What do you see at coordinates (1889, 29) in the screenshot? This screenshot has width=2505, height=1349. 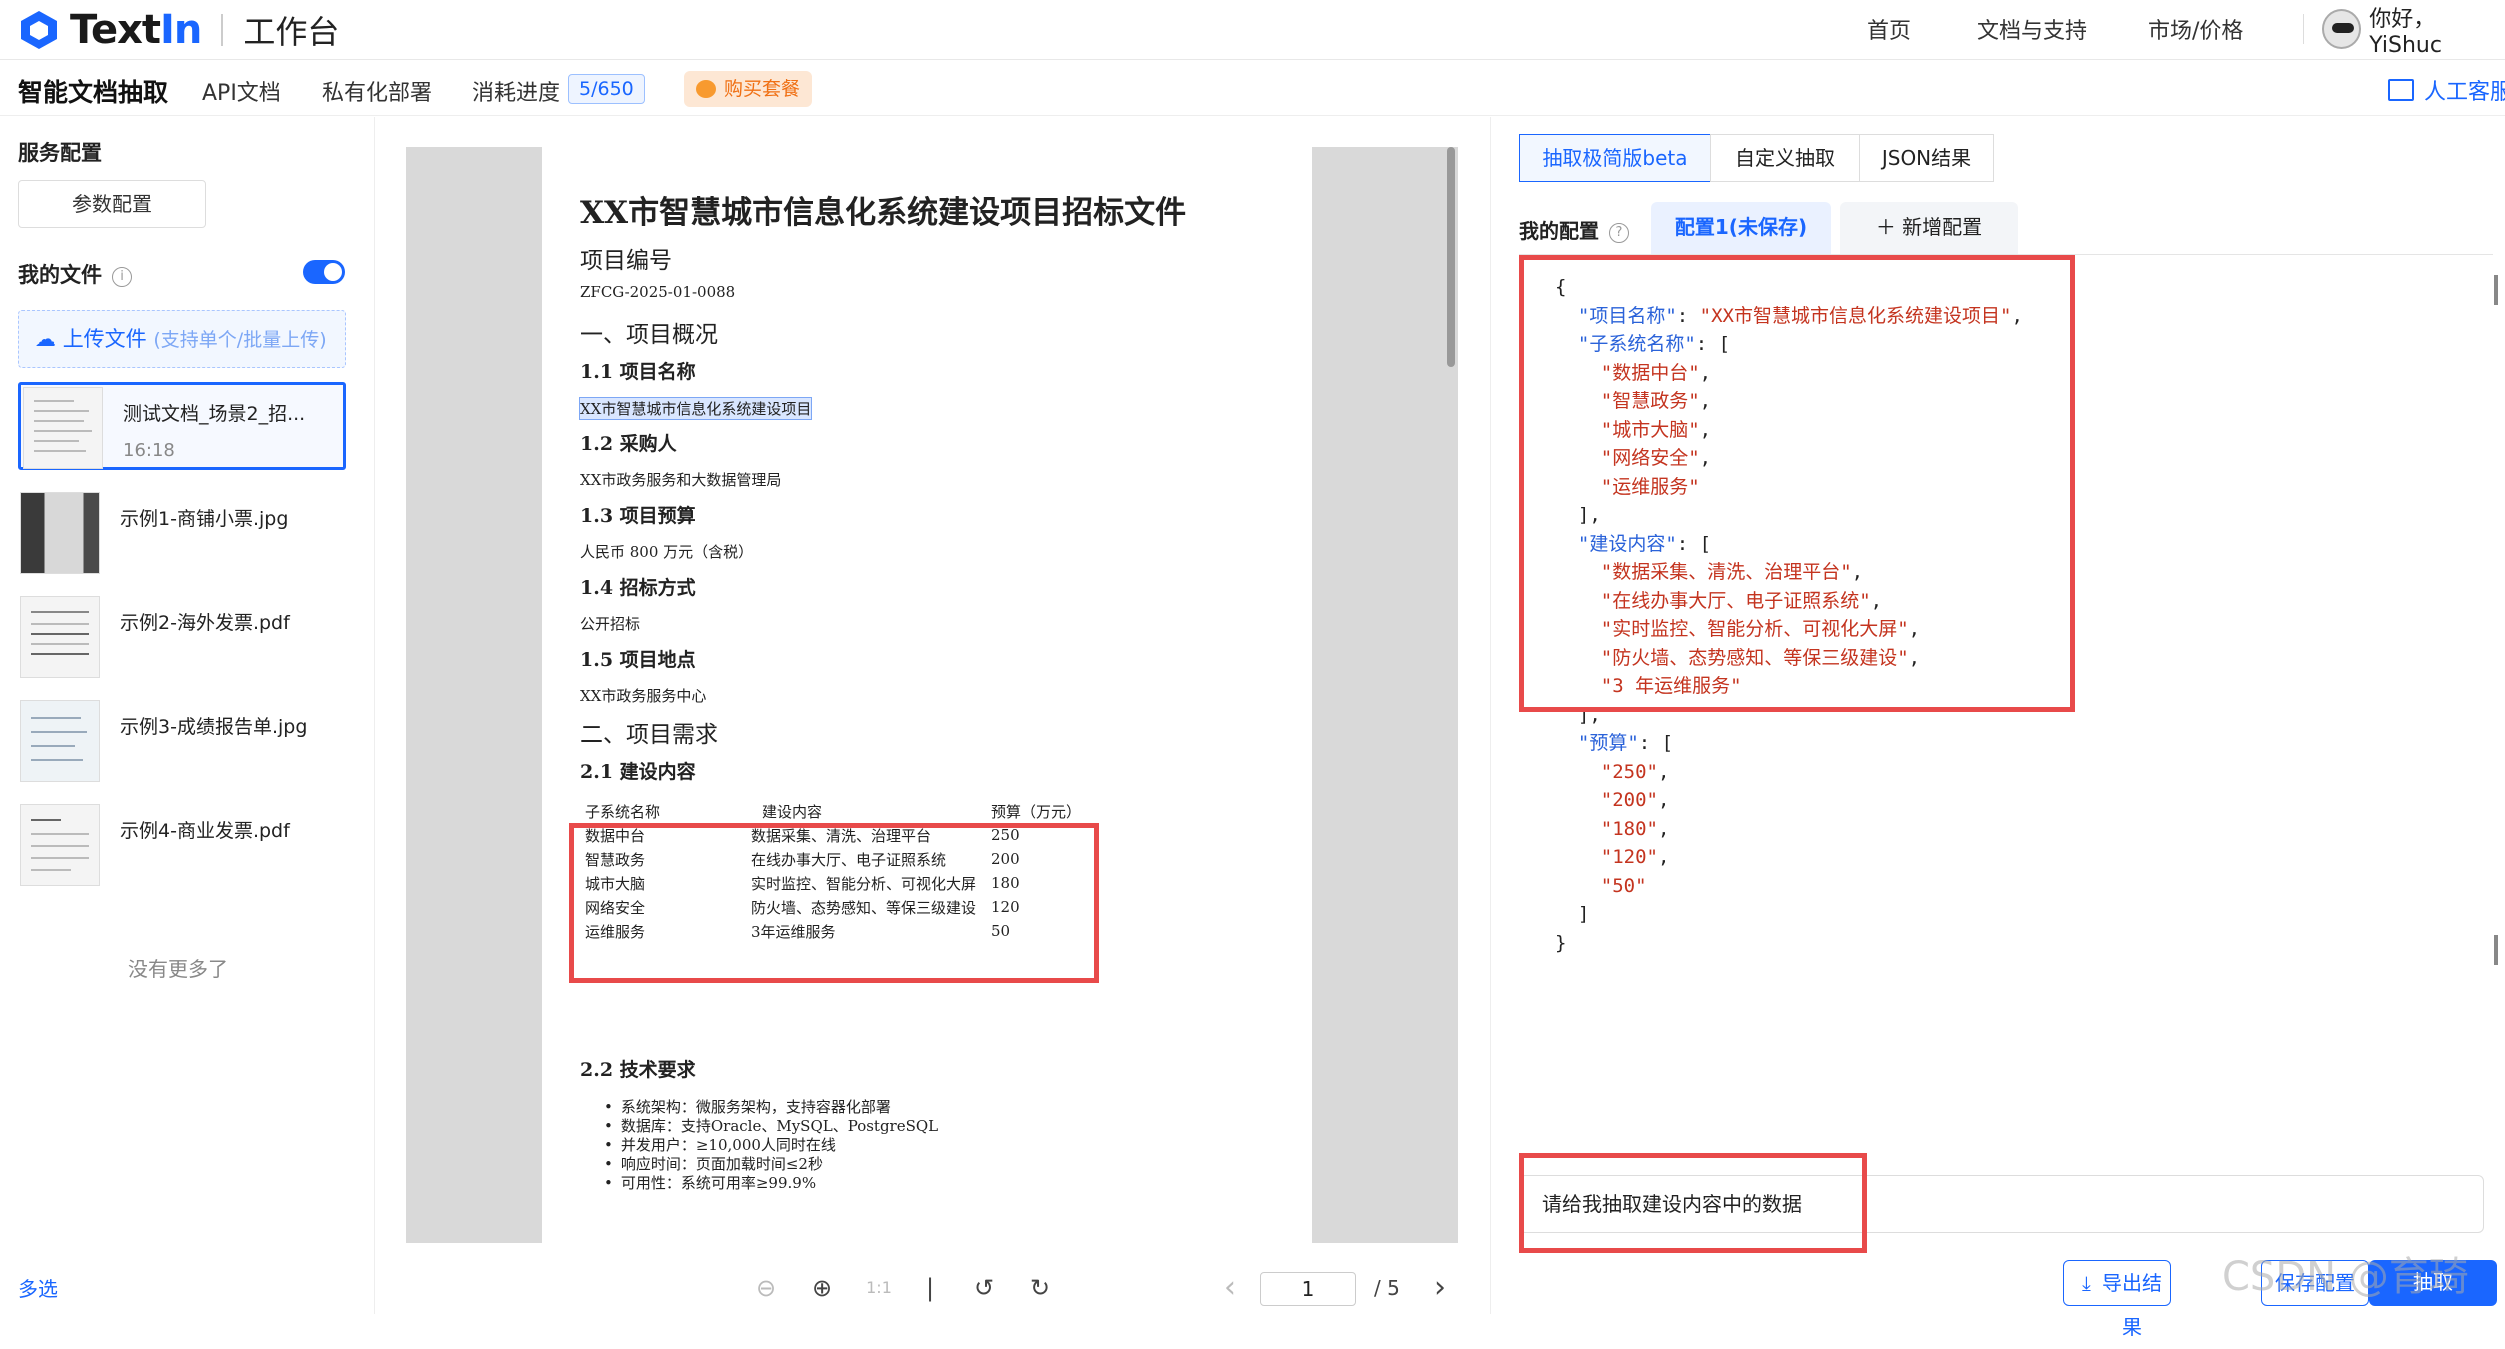 I see `nav-home: 首页` at bounding box center [1889, 29].